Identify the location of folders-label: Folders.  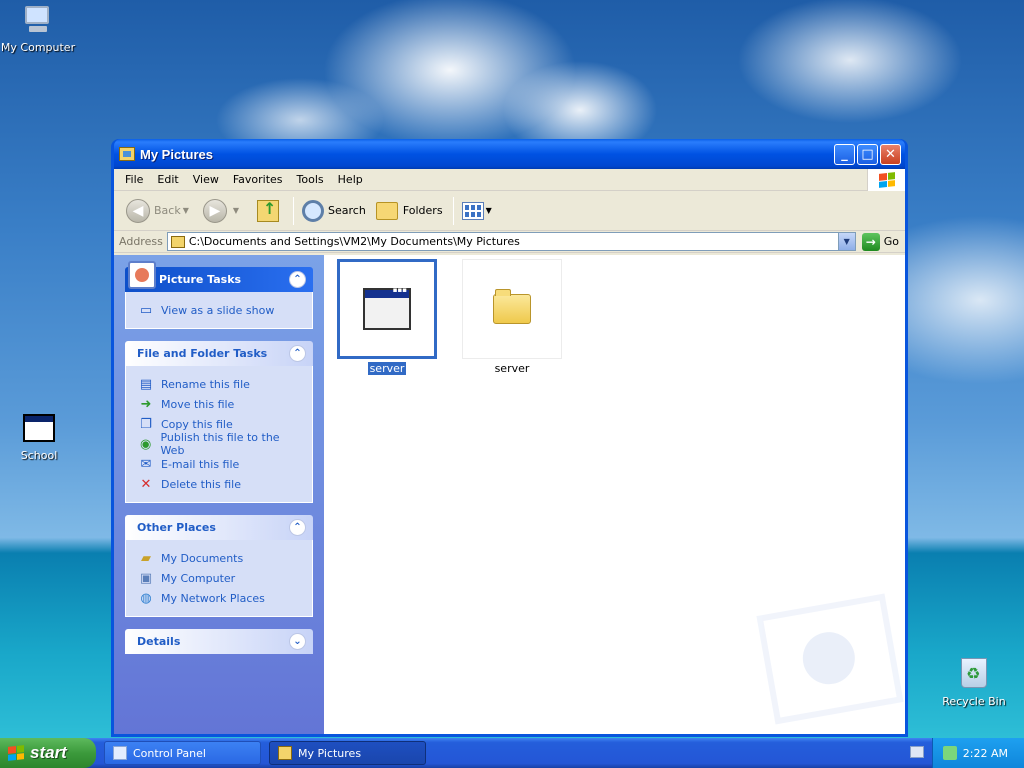
(422, 210).